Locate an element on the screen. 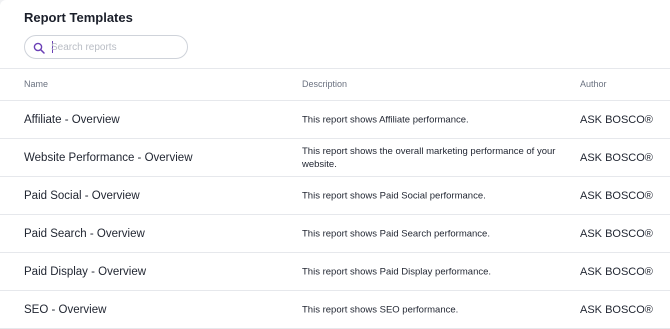 The image size is (670, 329). template-description: This report shows SEO performance. is located at coordinates (380, 309).